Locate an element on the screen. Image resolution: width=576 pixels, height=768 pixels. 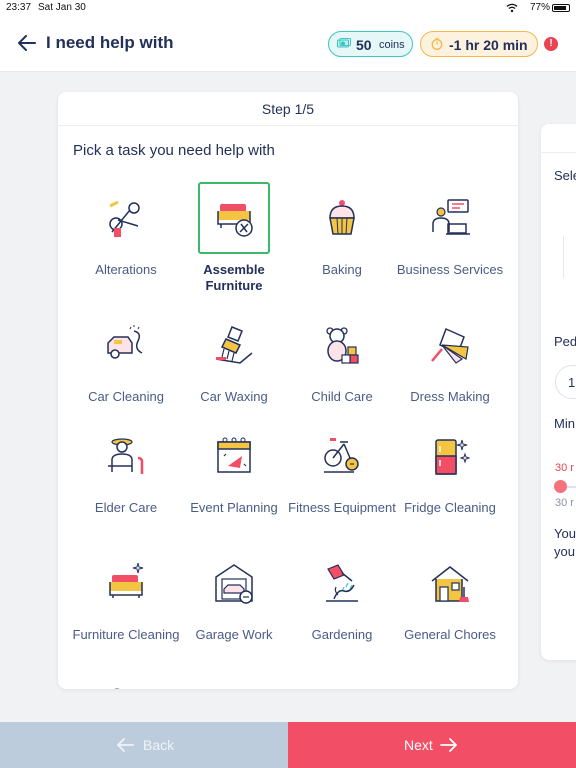
task-tile-alterations: Alterations is located at coordinates (126, 230).